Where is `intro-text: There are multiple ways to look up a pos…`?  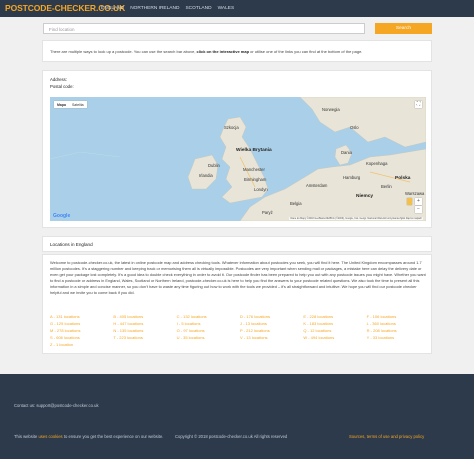 intro-text: There are multiple ways to look up a pos… is located at coordinates (206, 51).